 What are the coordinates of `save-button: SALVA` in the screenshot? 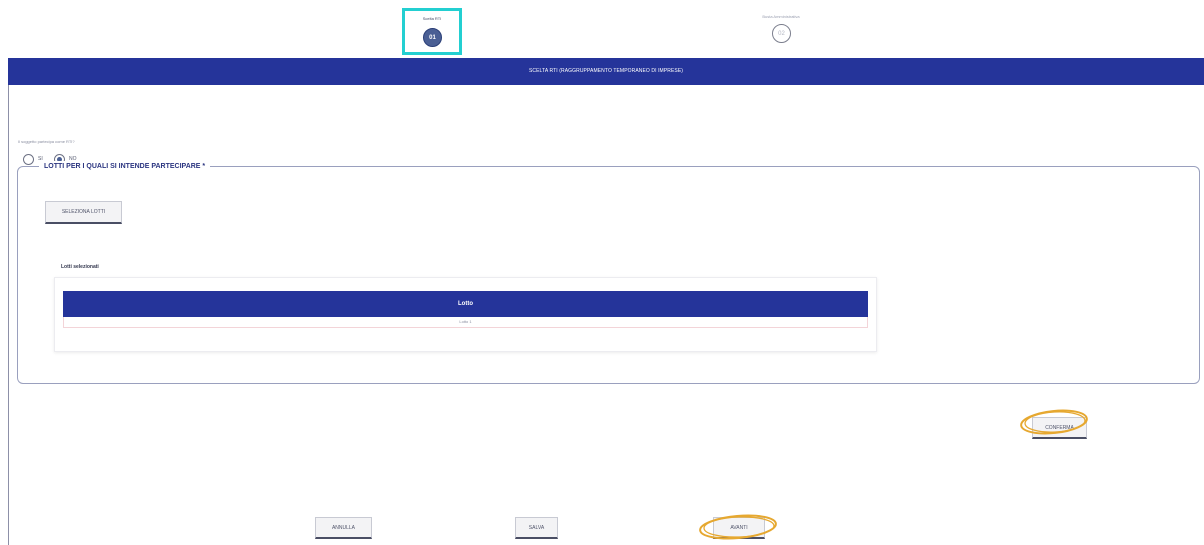 It's located at (536, 528).